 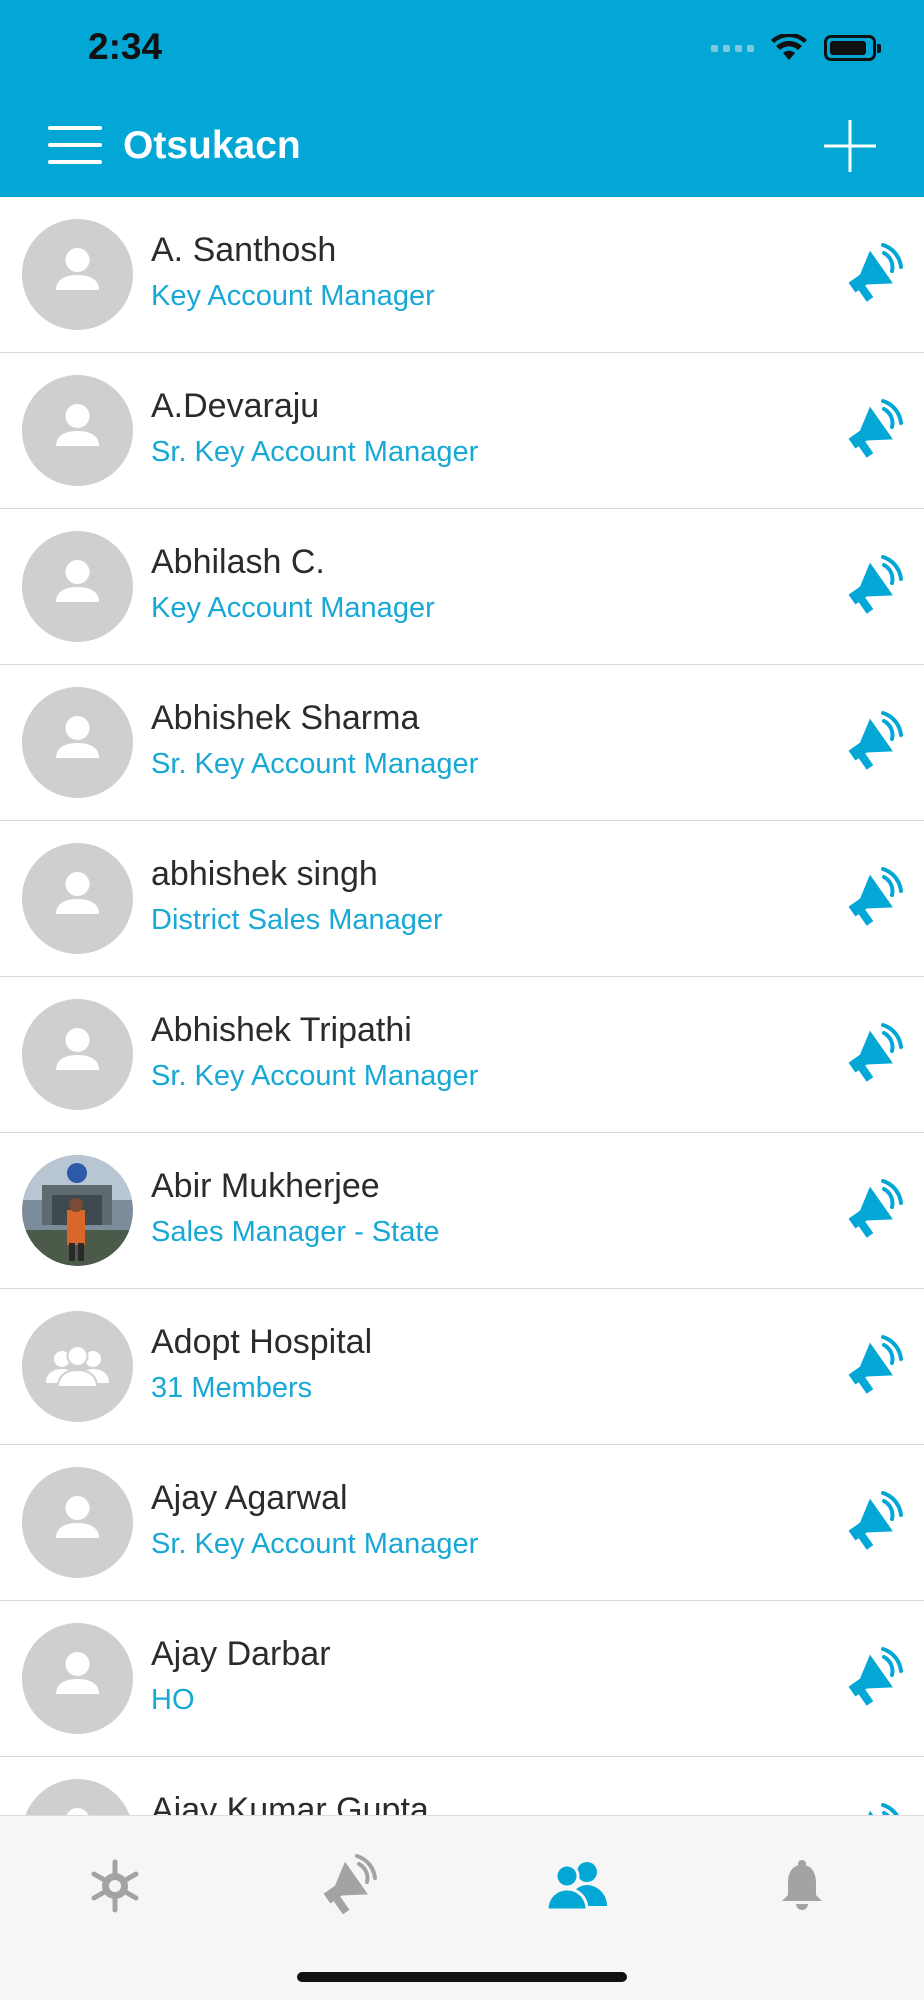 I want to click on contact-role: Sales Manager - State, so click(x=295, y=1232).